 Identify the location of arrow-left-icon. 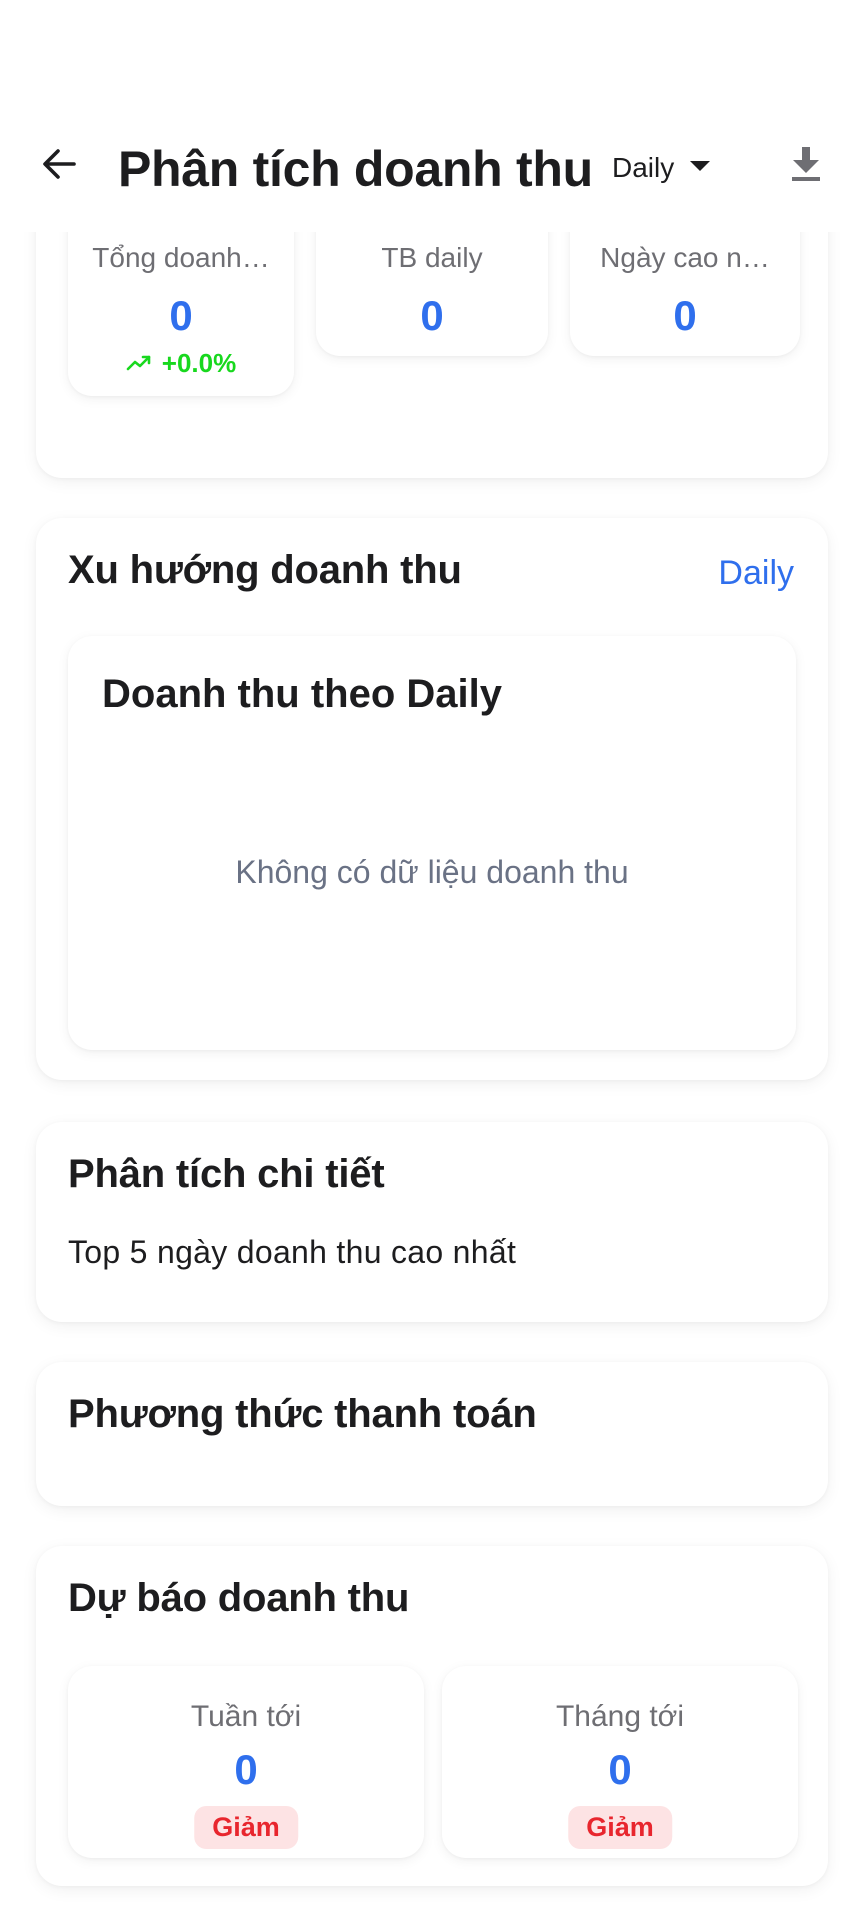
(60, 166).